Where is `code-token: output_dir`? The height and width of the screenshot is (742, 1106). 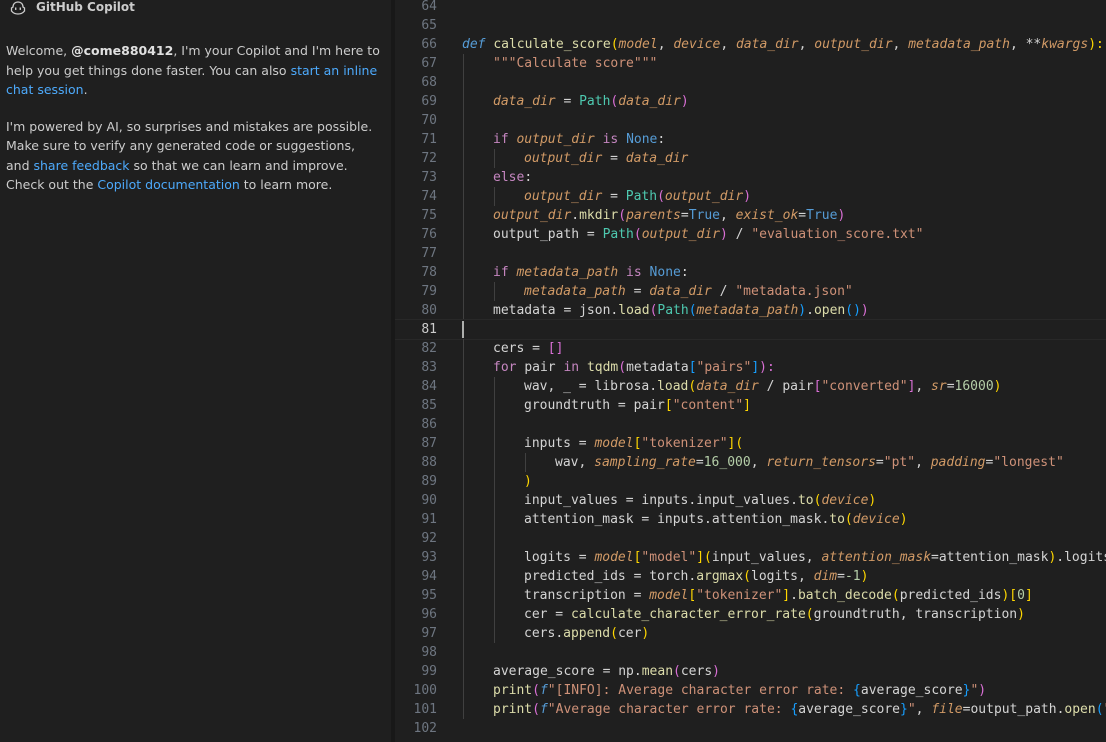
code-token: output_dir is located at coordinates (563, 196).